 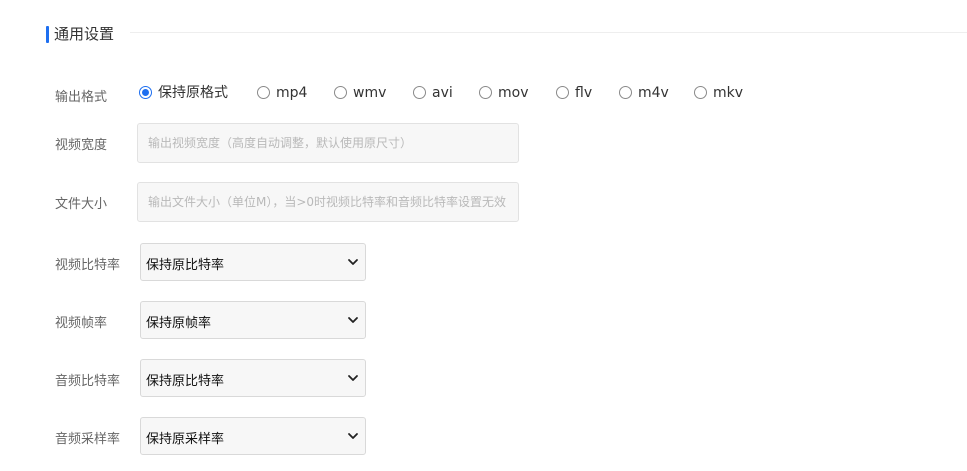 I want to click on output-format-row: 输出格式 保持原格式 mp4 wmv avi mov flv m4v mkv, so click(x=483, y=95).